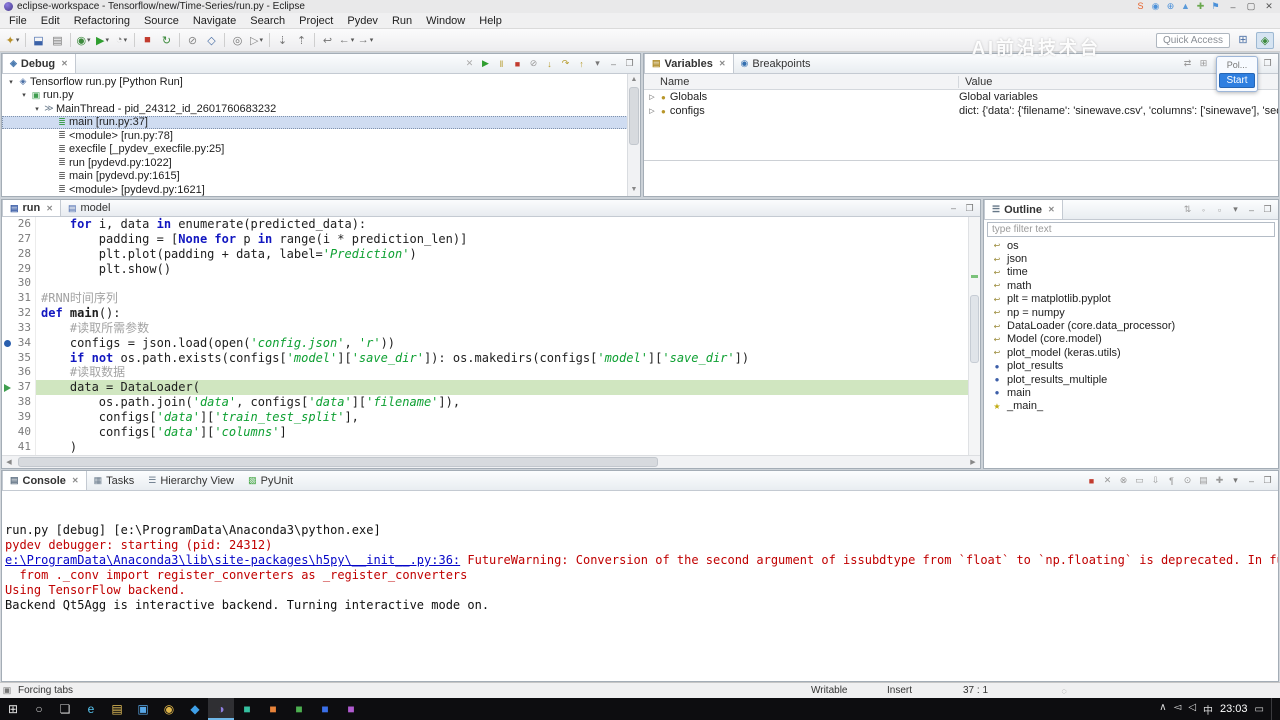  Describe the element at coordinates (1185, 6) in the screenshot. I see `titlebar-tray-icon-3: ▲` at that location.